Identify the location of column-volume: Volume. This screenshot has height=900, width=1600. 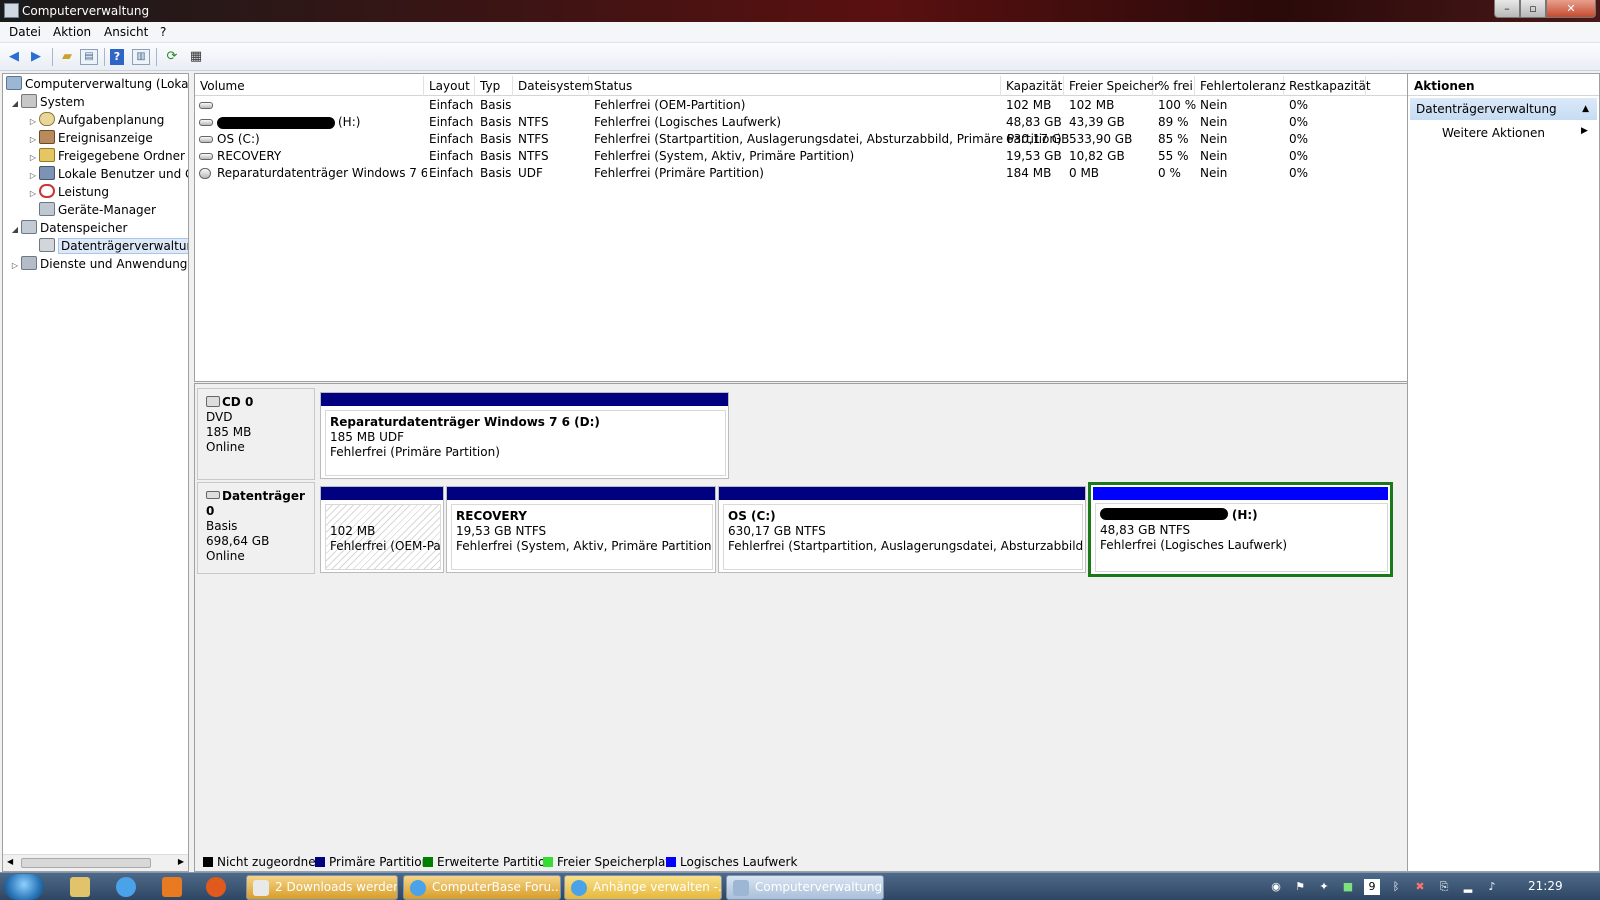
(309, 86).